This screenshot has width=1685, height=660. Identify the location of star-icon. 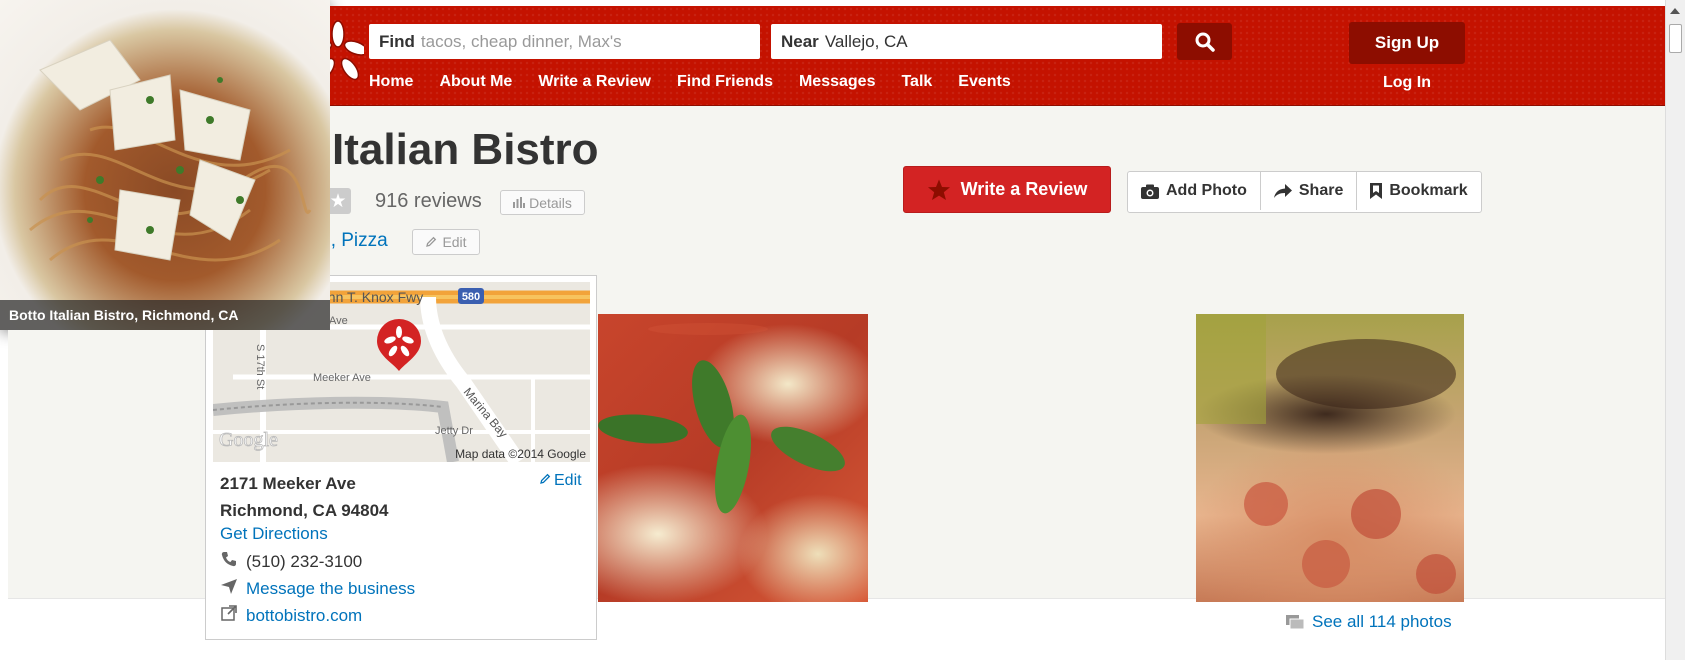
(938, 189).